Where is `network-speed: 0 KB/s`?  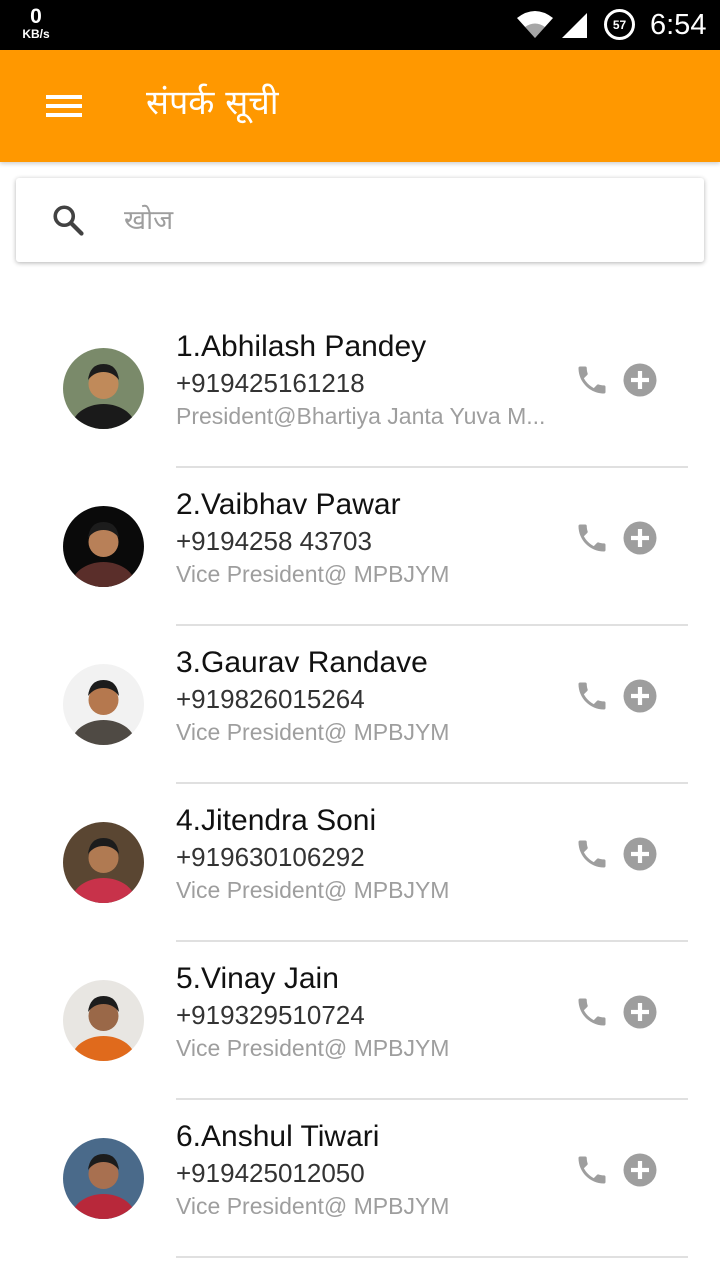 network-speed: 0 KB/s is located at coordinates (36, 23).